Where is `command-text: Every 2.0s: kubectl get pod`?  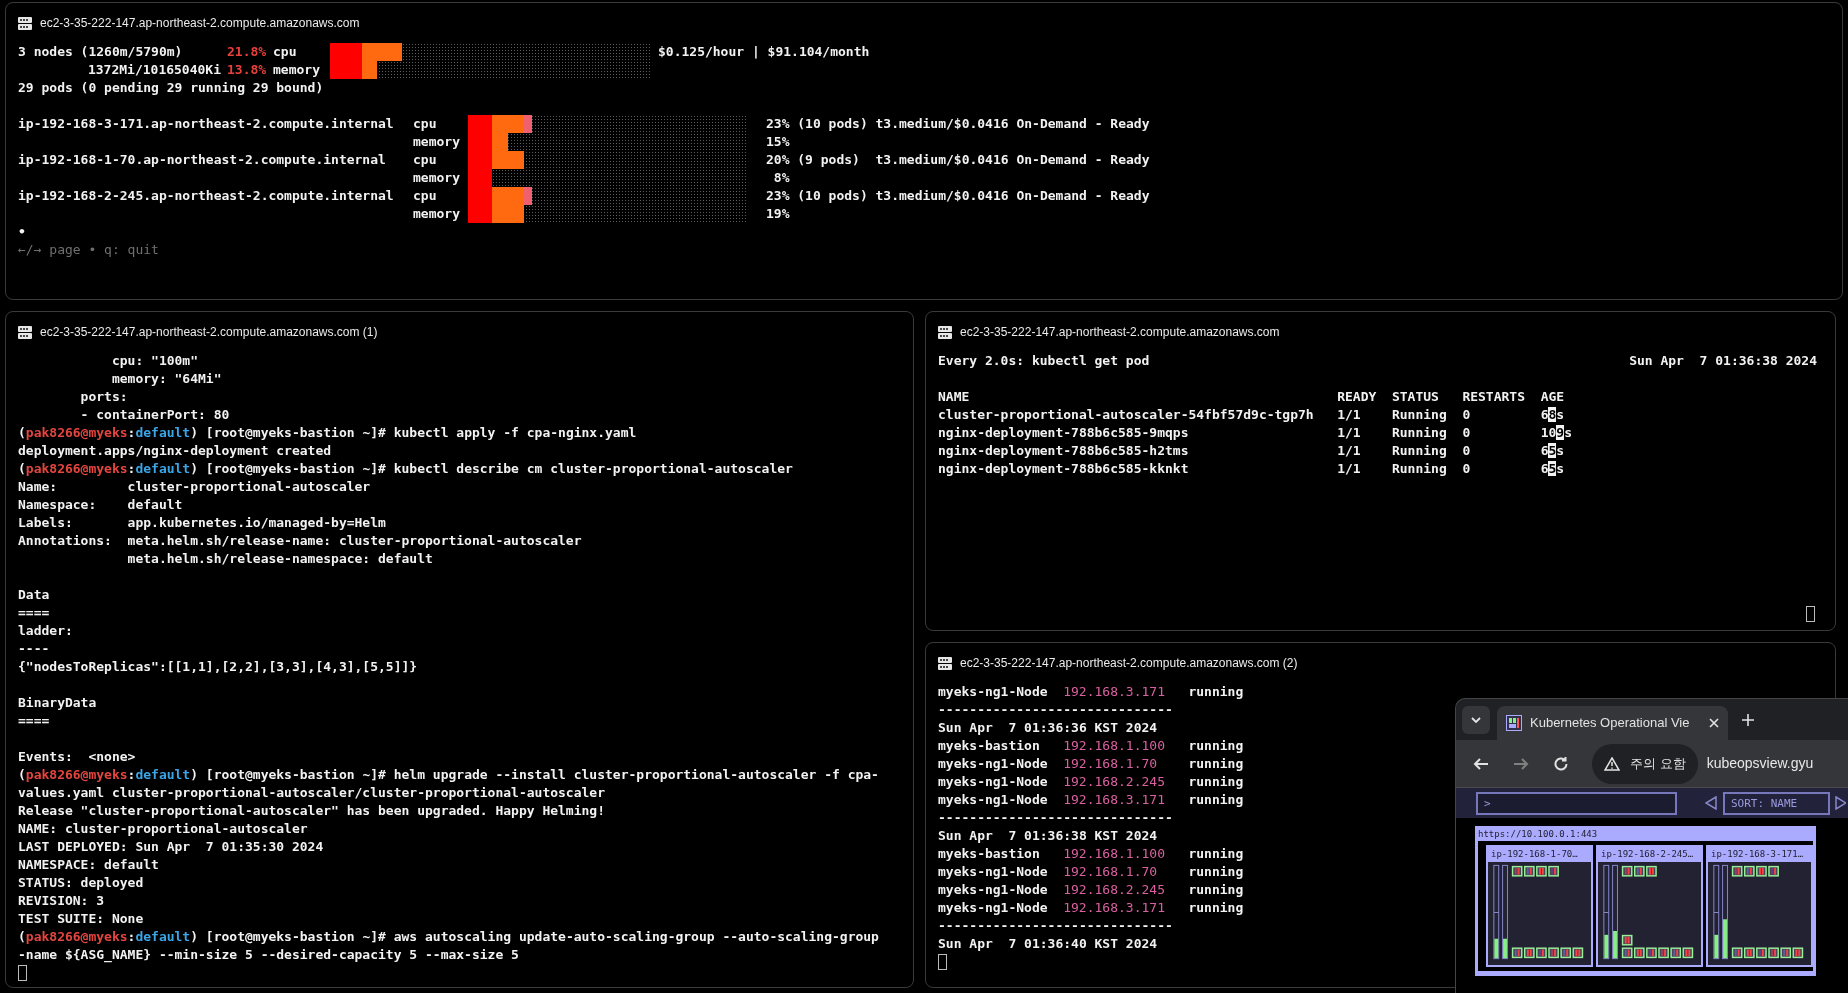 command-text: Every 2.0s: kubectl get pod is located at coordinates (1044, 361).